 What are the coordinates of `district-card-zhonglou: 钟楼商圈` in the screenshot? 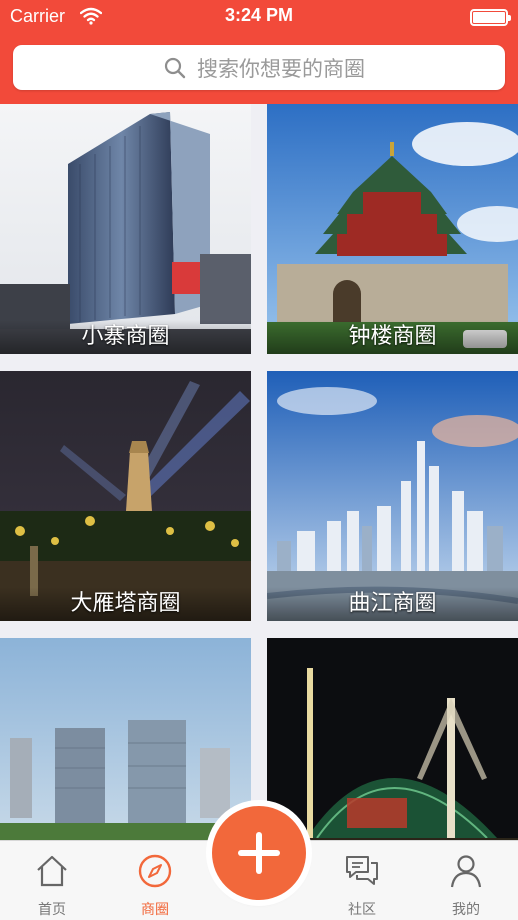 It's located at (392, 229).